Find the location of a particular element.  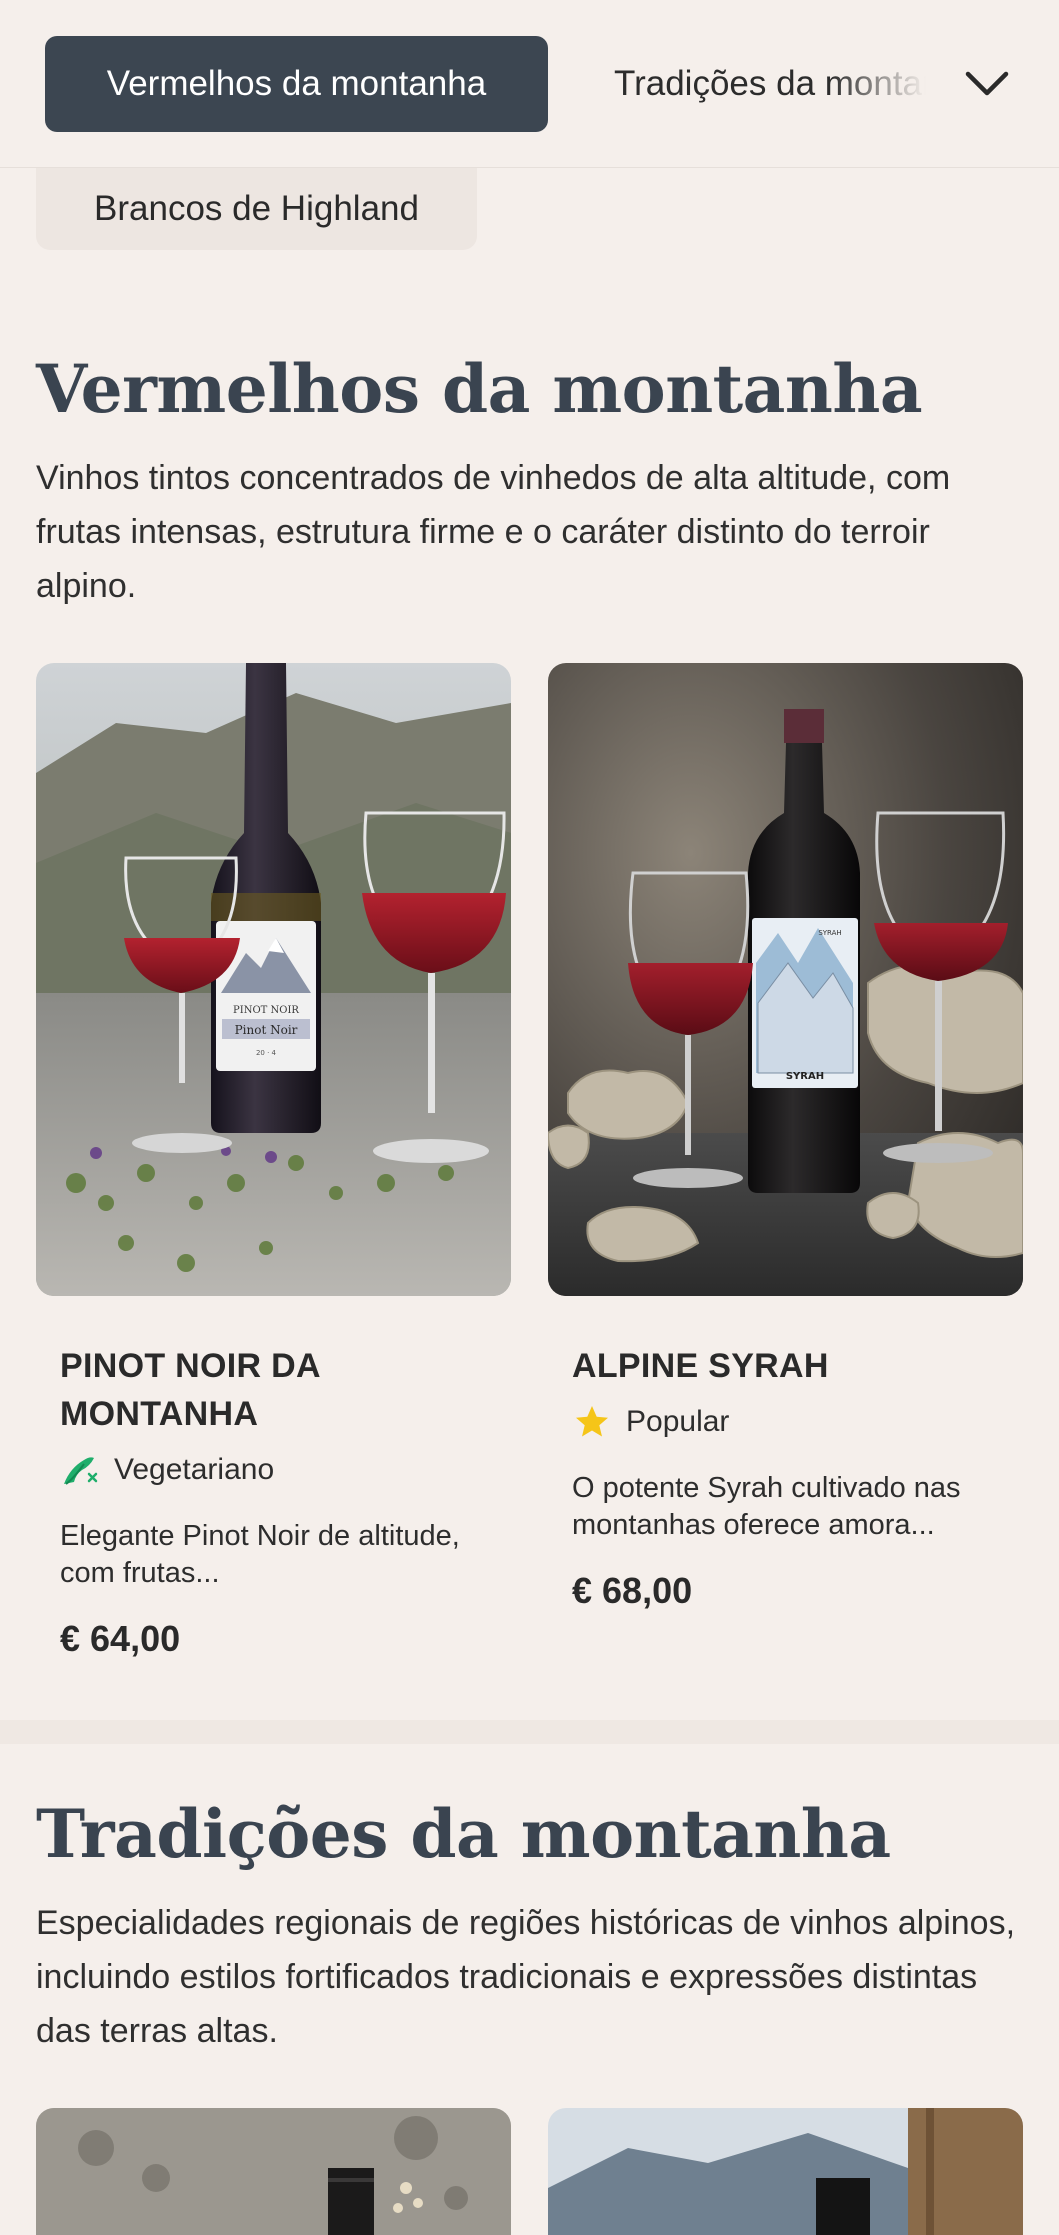

badge-label: Popular is located at coordinates (678, 1421).